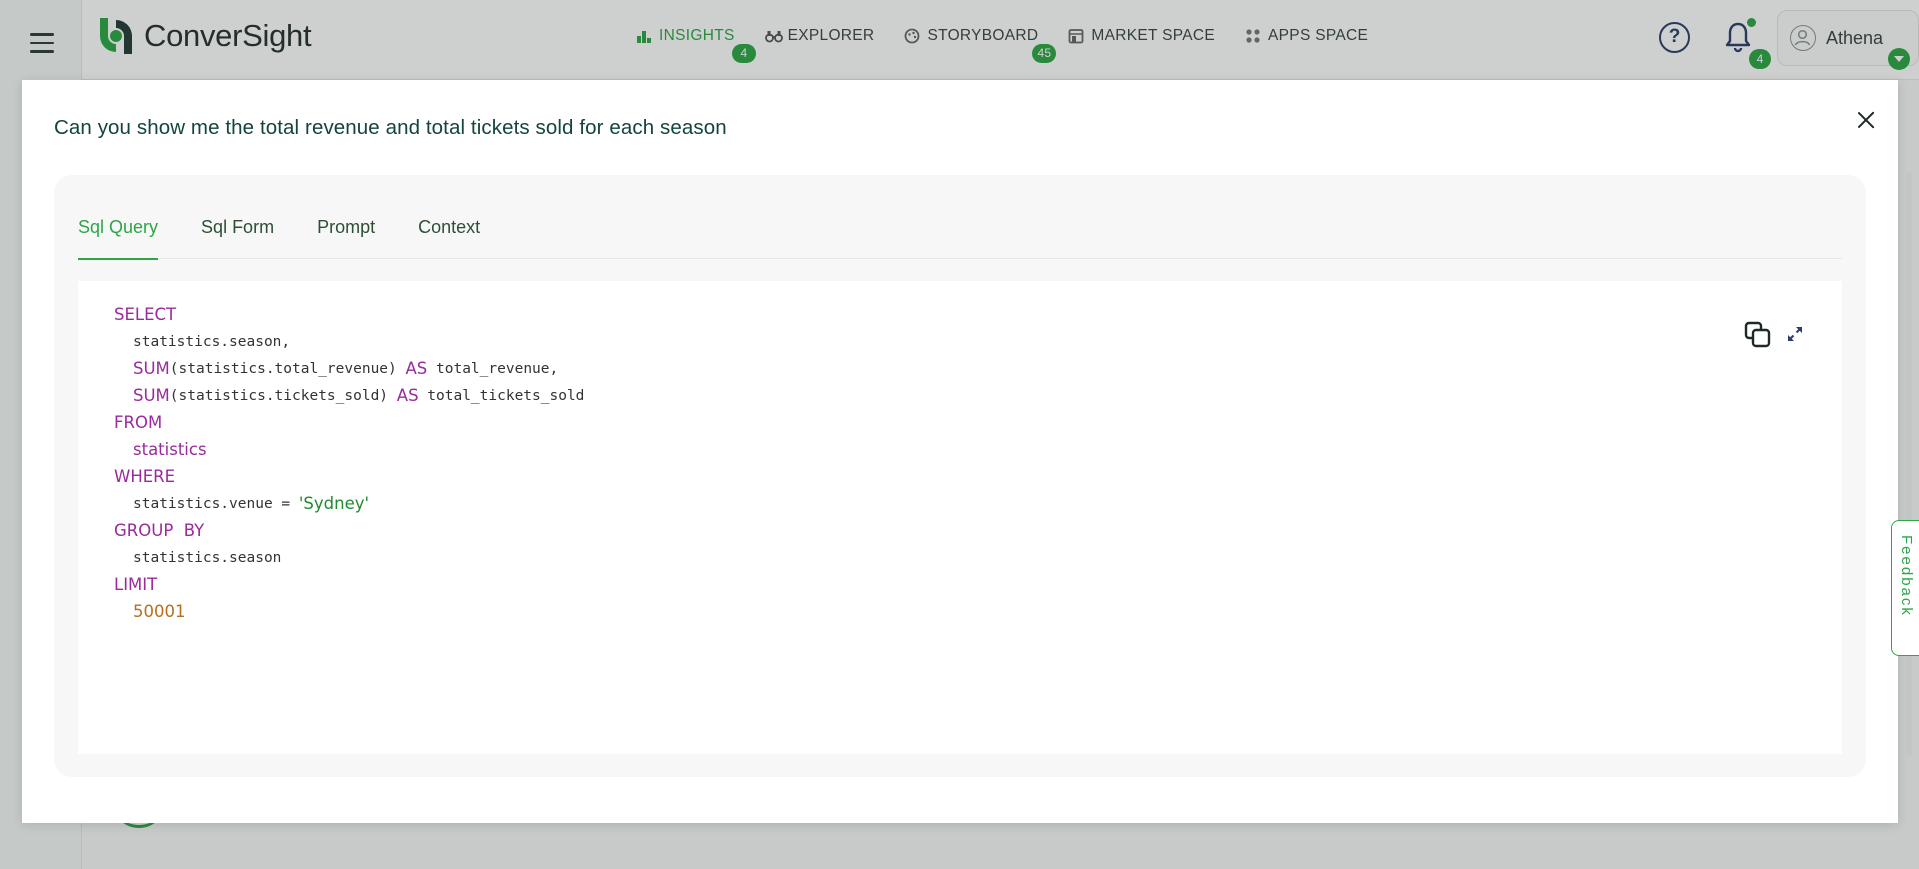 The height and width of the screenshot is (869, 1919). I want to click on code-line: statistics, so click(349, 449).